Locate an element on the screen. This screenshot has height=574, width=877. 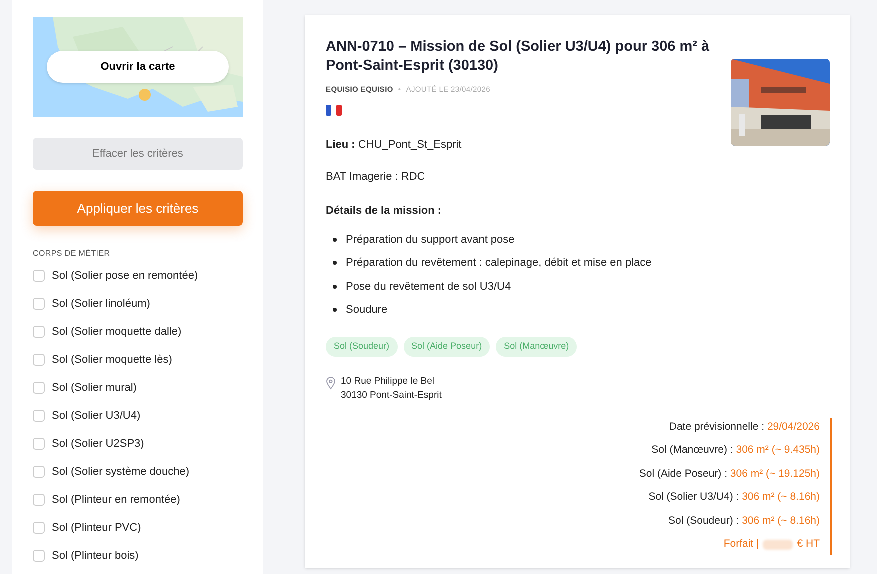
listing-title: ANN-0710 – Mission de Sol (Solier U3/U4) pour 306 m² à Pont-Saint-Esprit (30130) is located at coordinates (518, 57).